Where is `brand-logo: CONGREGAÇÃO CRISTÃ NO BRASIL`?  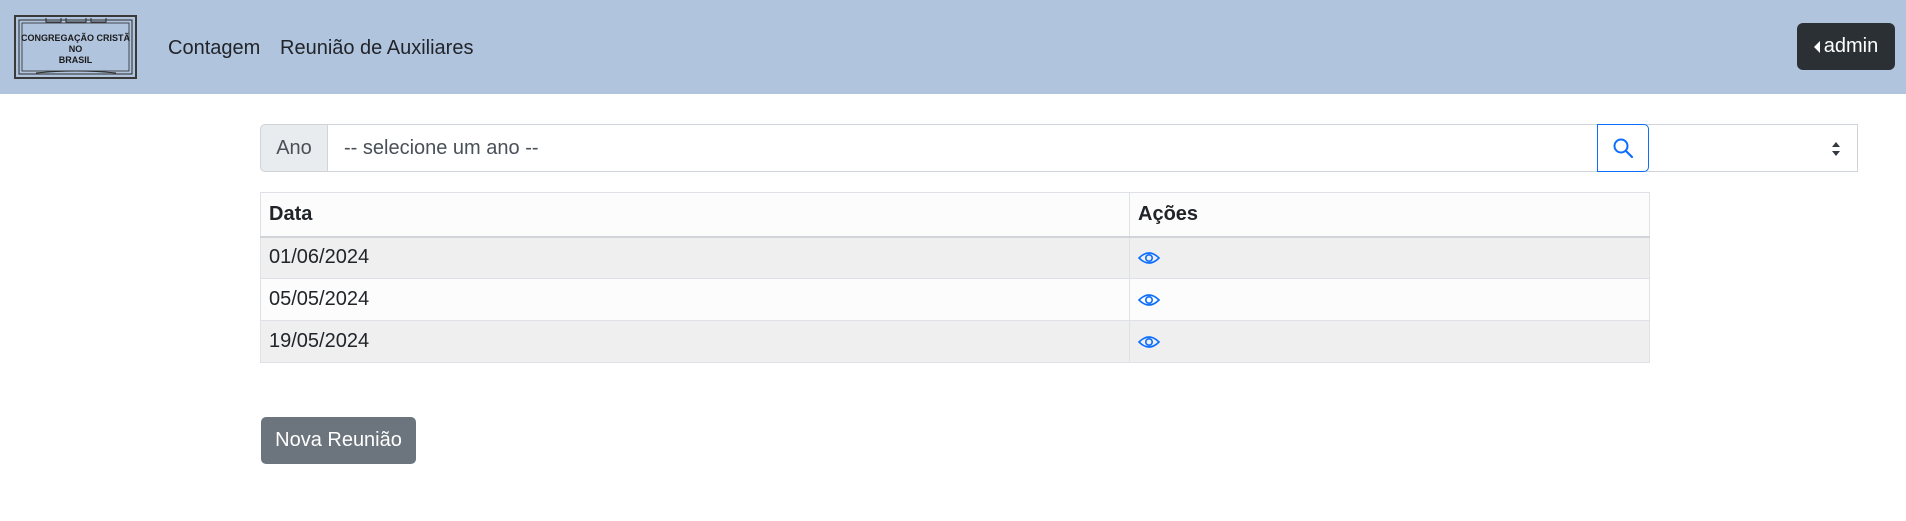
brand-logo: CONGREGAÇÃO CRISTÃ NO BRASIL is located at coordinates (75, 47).